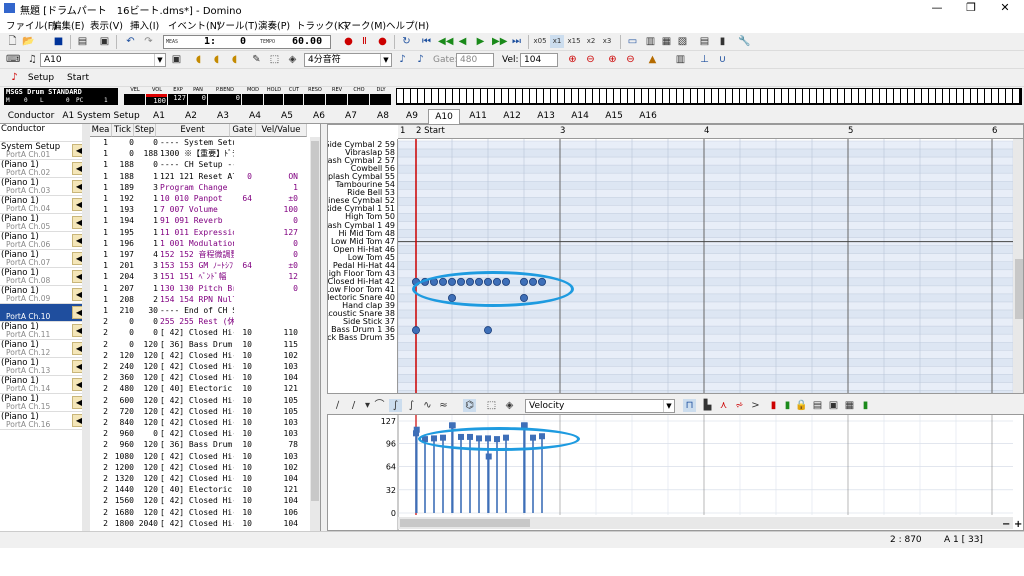 The height and width of the screenshot is (576, 1024). Describe the element at coordinates (41, 78) in the screenshot. I see `setup-button: Setup` at that location.